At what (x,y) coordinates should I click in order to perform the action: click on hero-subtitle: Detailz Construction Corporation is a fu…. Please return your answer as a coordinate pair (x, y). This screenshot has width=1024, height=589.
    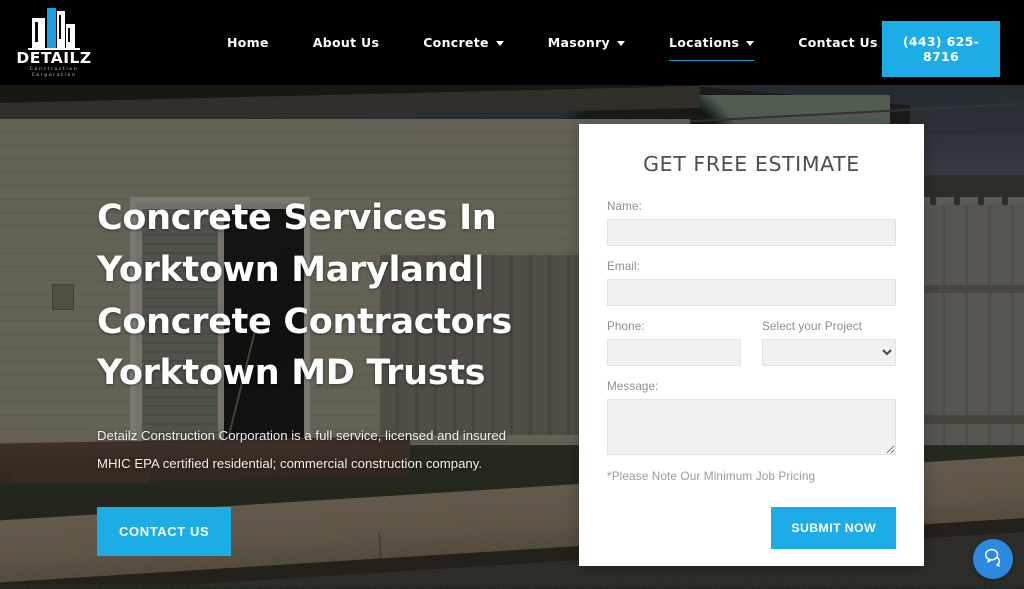
    Looking at the image, I should click on (302, 449).